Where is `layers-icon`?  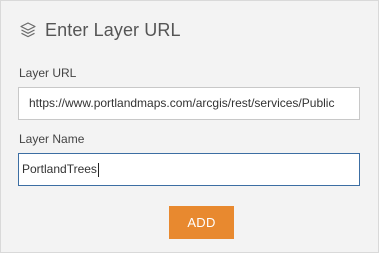
layers-icon is located at coordinates (28, 30).